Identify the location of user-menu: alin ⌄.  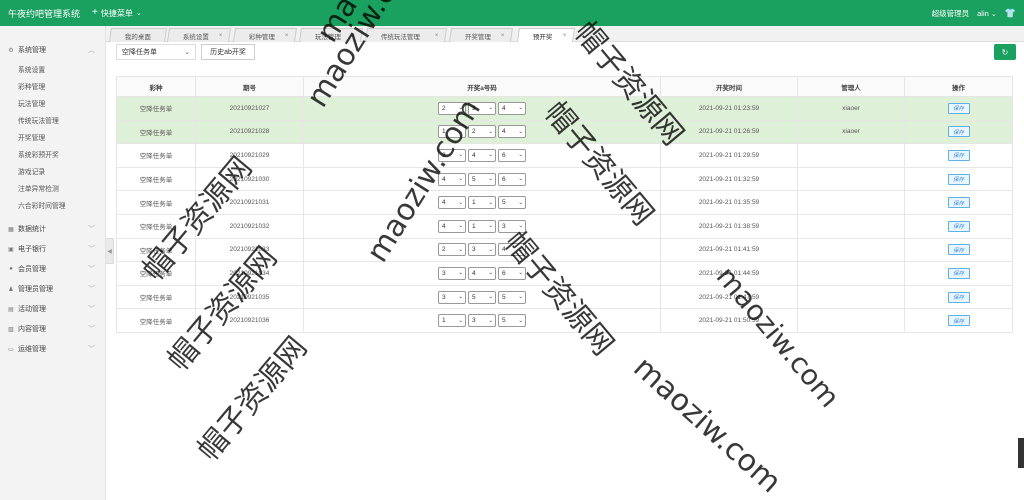
(987, 13).